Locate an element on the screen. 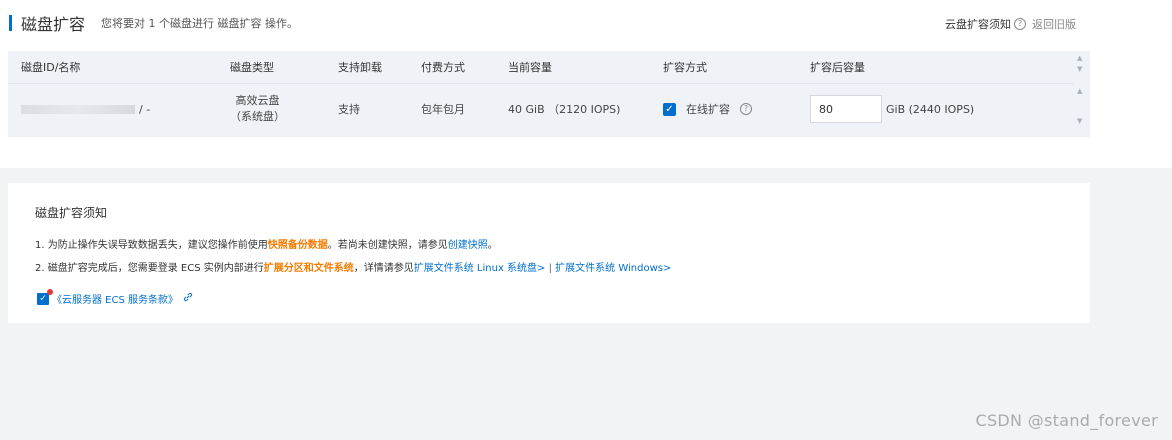 Image resolution: width=1172 pixels, height=440 pixels. row-scroll-up-arrow-icon: ▲ is located at coordinates (1079, 91).